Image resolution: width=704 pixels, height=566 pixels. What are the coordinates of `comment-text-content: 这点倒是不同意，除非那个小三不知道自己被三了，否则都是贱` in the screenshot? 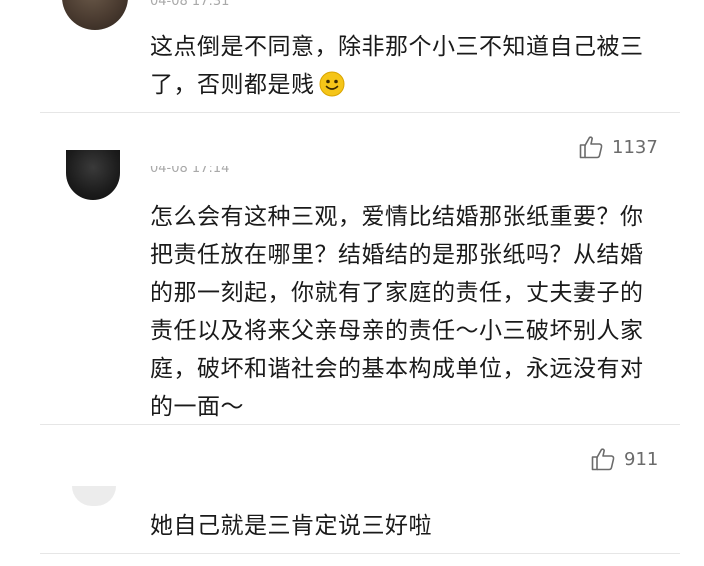 It's located at (397, 66).